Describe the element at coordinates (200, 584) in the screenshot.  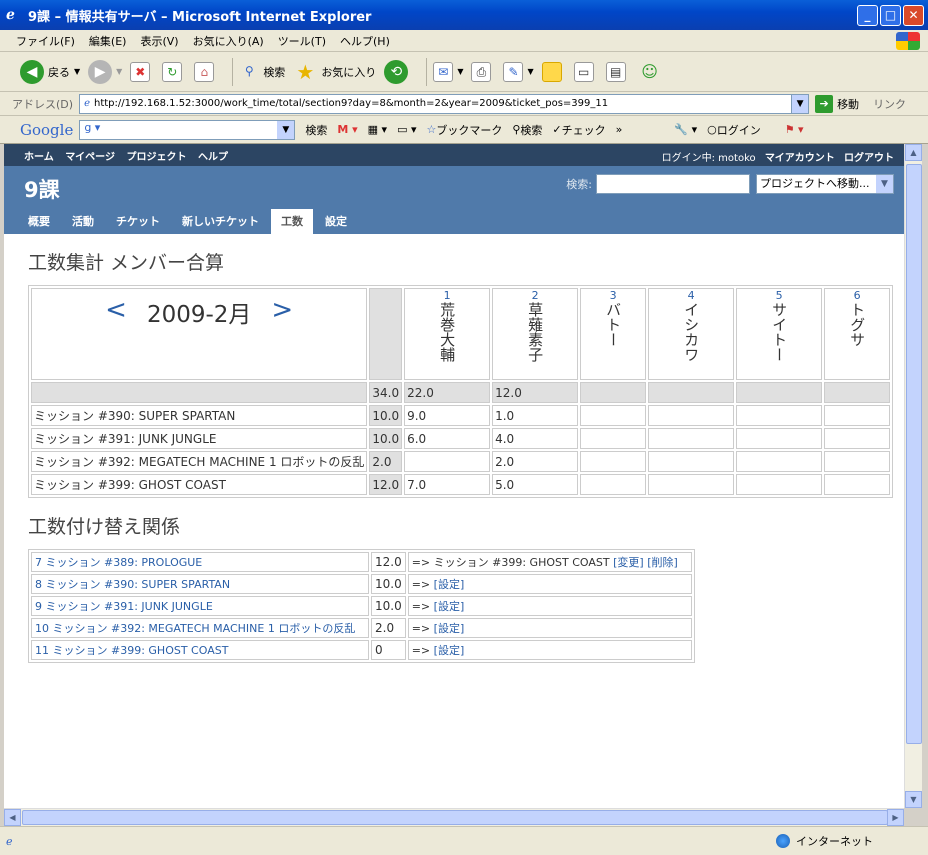
I see `relation-ticket-link: 8 ミッション #390: SUPER SPARTAN` at that location.